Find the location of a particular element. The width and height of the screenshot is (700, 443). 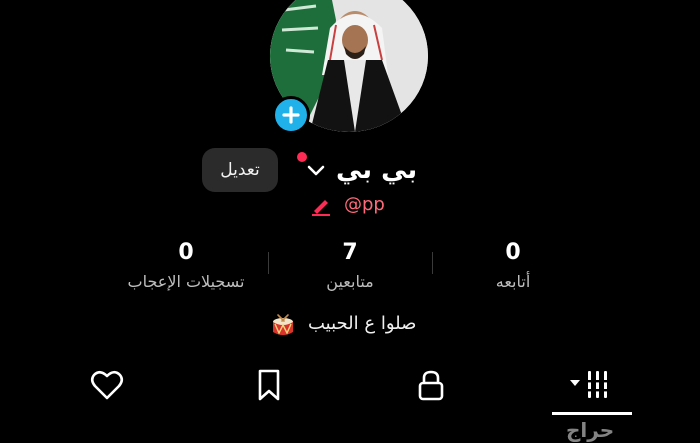

followers-count: 7 is located at coordinates (350, 252).